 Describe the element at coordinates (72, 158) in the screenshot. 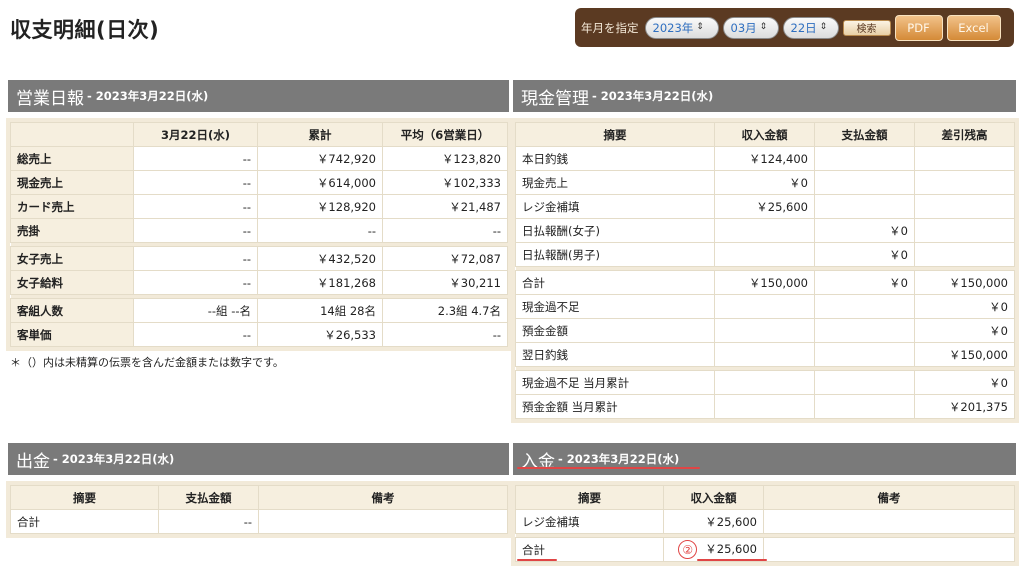

I see `row-label: 総売上` at that location.